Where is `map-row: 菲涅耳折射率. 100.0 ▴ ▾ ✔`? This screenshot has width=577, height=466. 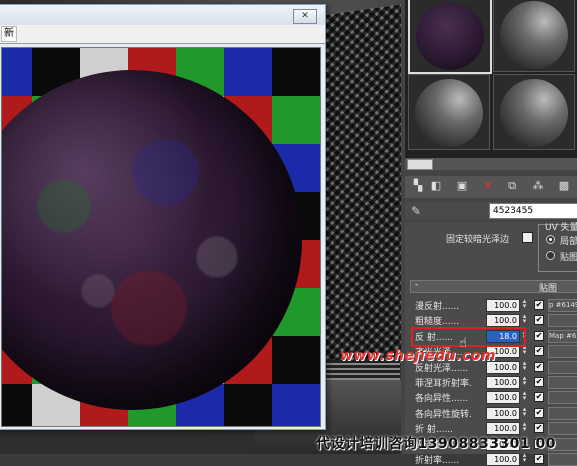 map-row: 菲涅耳折射率. 100.0 ▴ ▾ ✔ is located at coordinates (493, 382).